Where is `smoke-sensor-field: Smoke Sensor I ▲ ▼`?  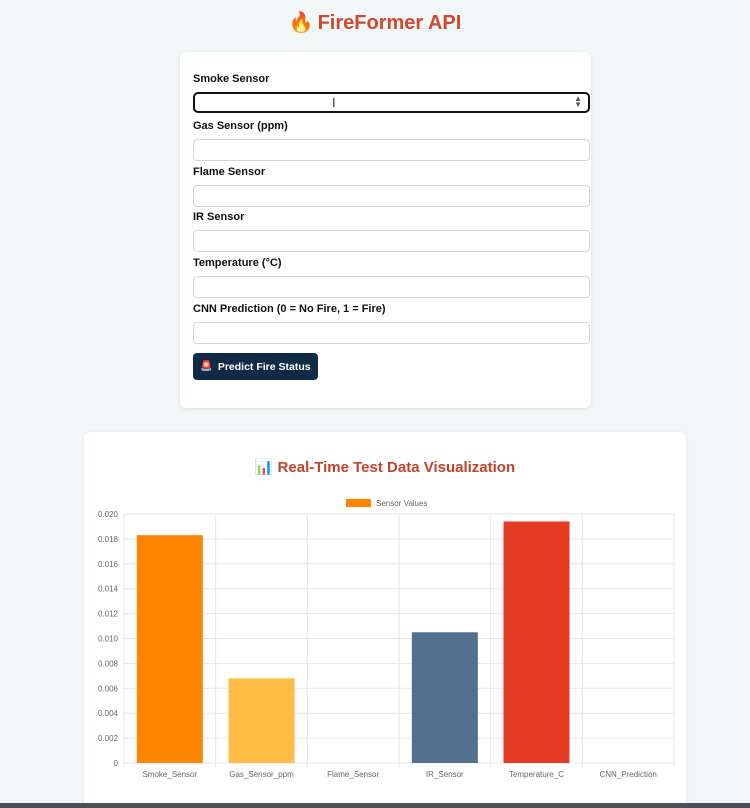
smoke-sensor-field: Smoke Sensor I ▲ ▼ is located at coordinates (391, 92).